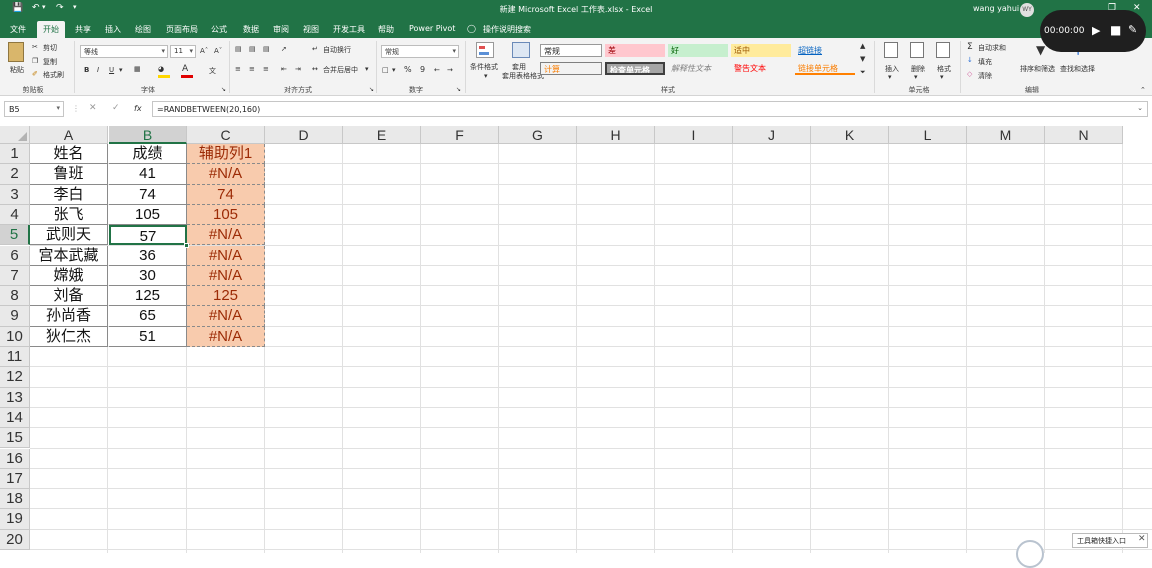 The width and height of the screenshot is (1152, 568). Describe the element at coordinates (15, 438) in the screenshot. I see `row-header-15: 15` at that location.